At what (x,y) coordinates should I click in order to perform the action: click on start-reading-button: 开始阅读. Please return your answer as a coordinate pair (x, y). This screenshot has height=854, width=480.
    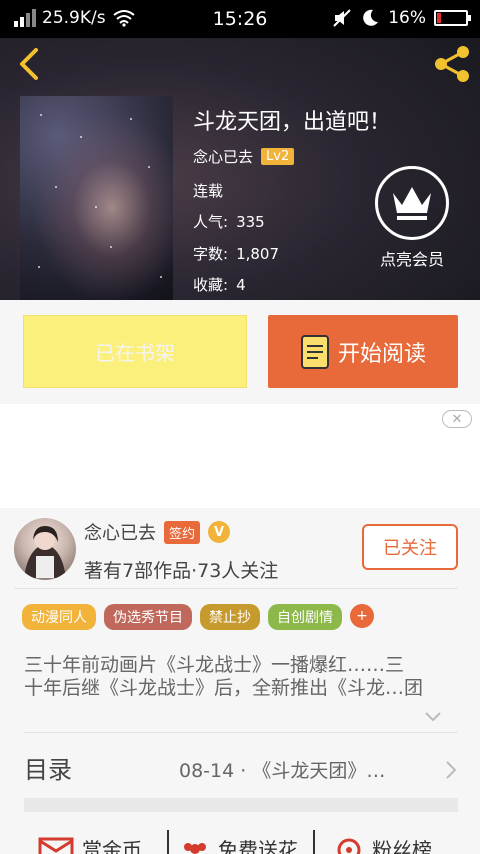
    Looking at the image, I should click on (363, 351).